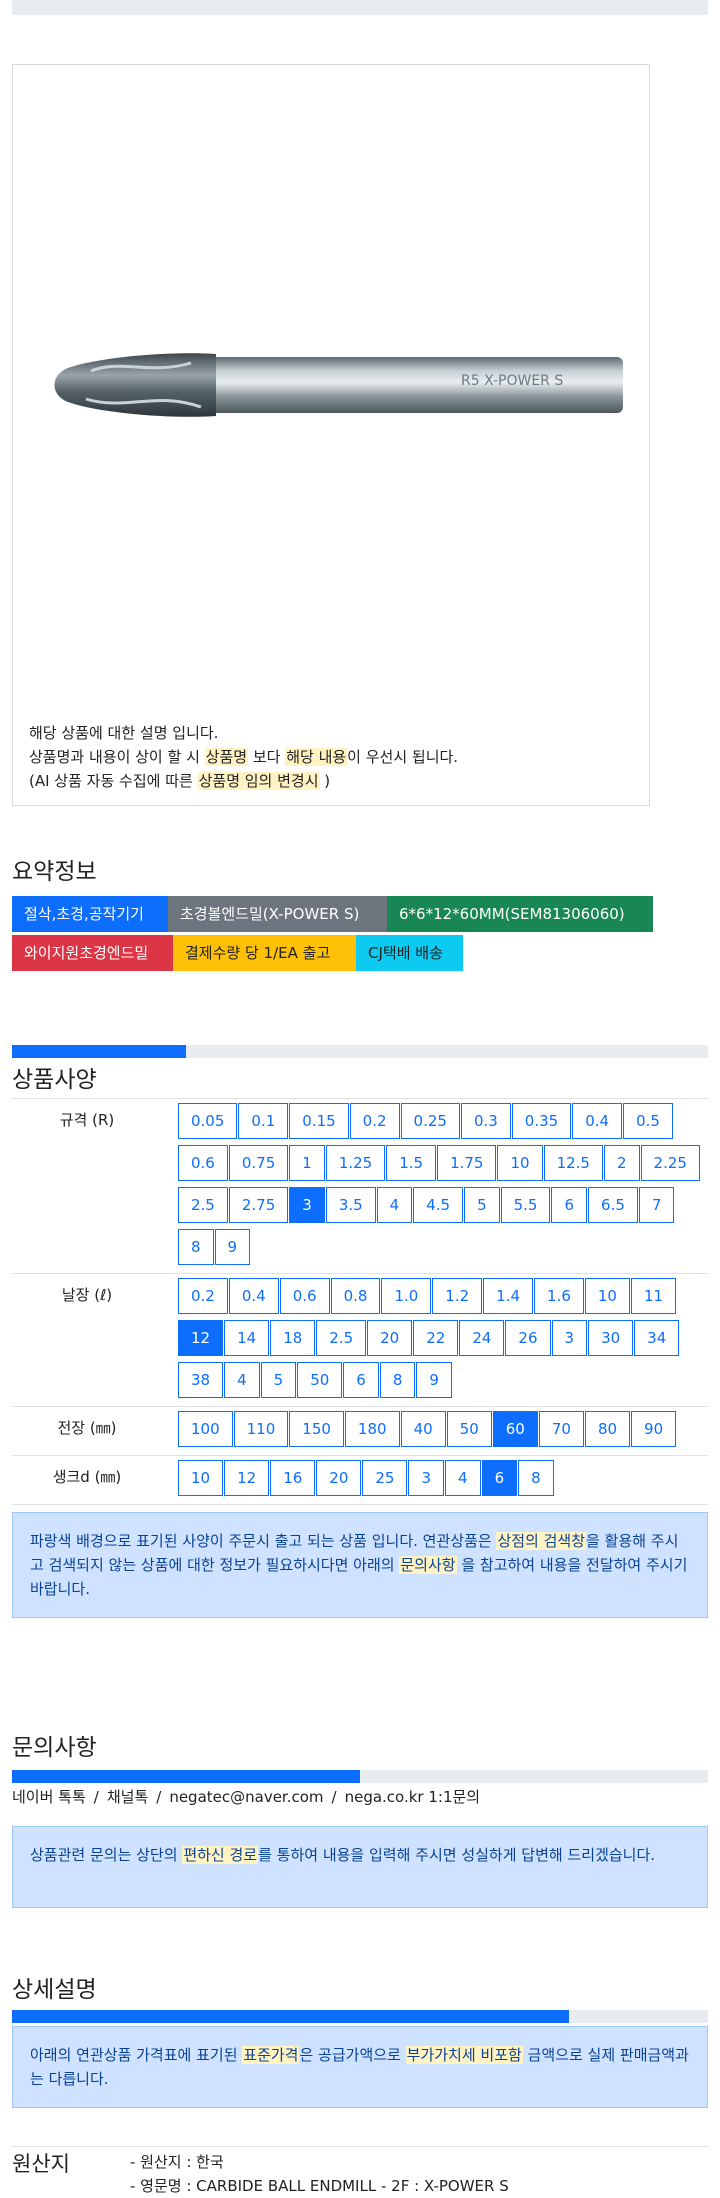  What do you see at coordinates (290, 2016) in the screenshot?
I see `detail-progress-fill` at bounding box center [290, 2016].